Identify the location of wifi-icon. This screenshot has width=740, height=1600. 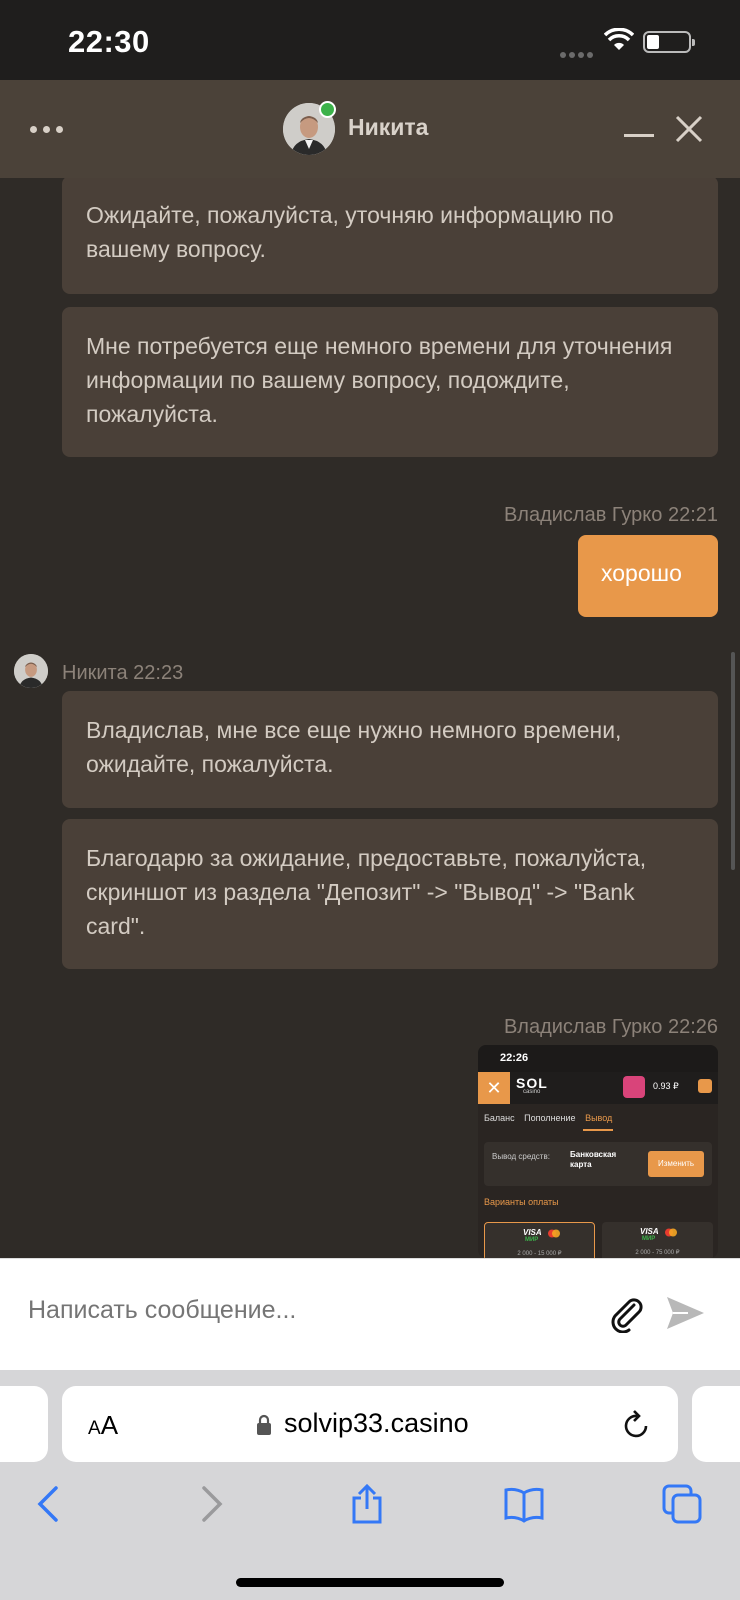
(619, 39).